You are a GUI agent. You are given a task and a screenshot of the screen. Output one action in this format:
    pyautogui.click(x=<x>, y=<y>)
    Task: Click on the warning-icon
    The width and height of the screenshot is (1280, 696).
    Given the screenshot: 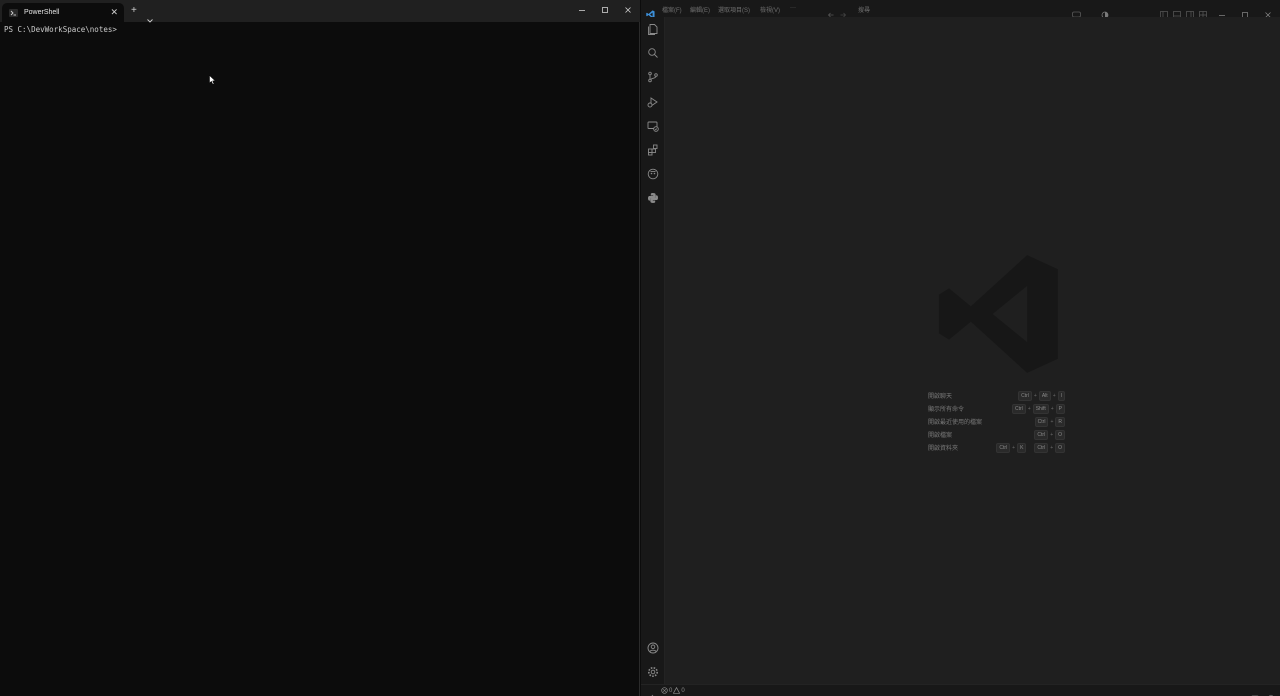 What is the action you would take?
    pyautogui.click(x=677, y=690)
    